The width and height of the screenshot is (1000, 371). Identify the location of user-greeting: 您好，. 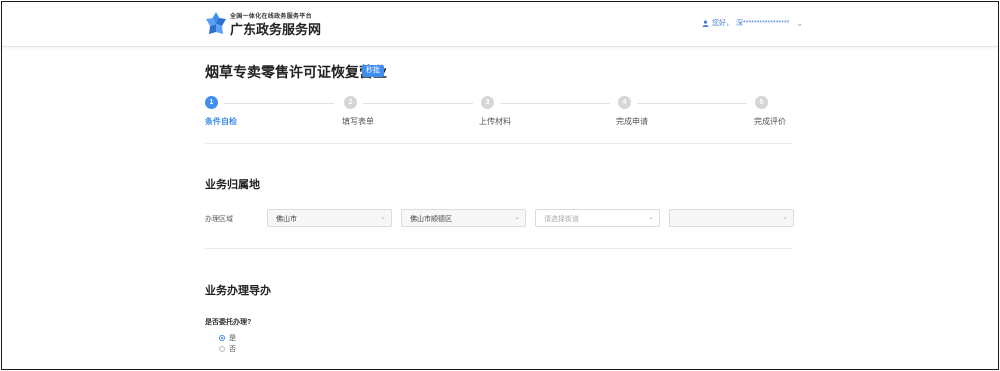
(722, 23).